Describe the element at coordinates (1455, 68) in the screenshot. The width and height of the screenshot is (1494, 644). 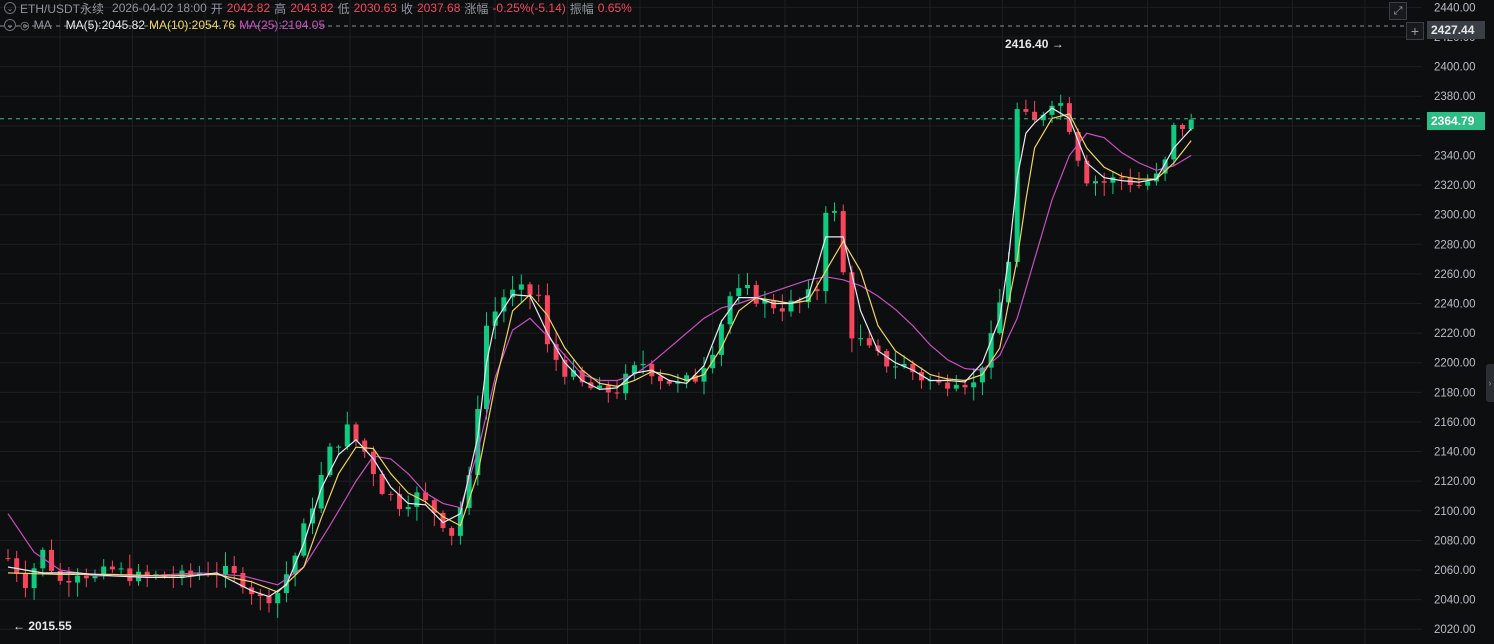
I see `y-tick-label: 2400.00` at that location.